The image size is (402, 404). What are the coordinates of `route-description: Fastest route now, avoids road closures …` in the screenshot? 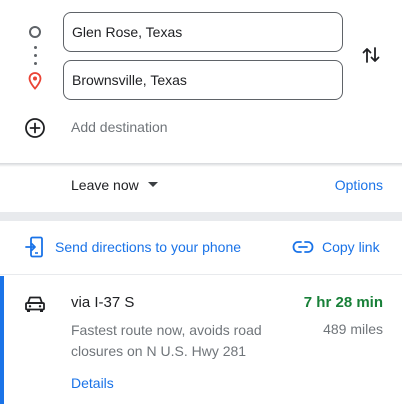 It's located at (166, 340).